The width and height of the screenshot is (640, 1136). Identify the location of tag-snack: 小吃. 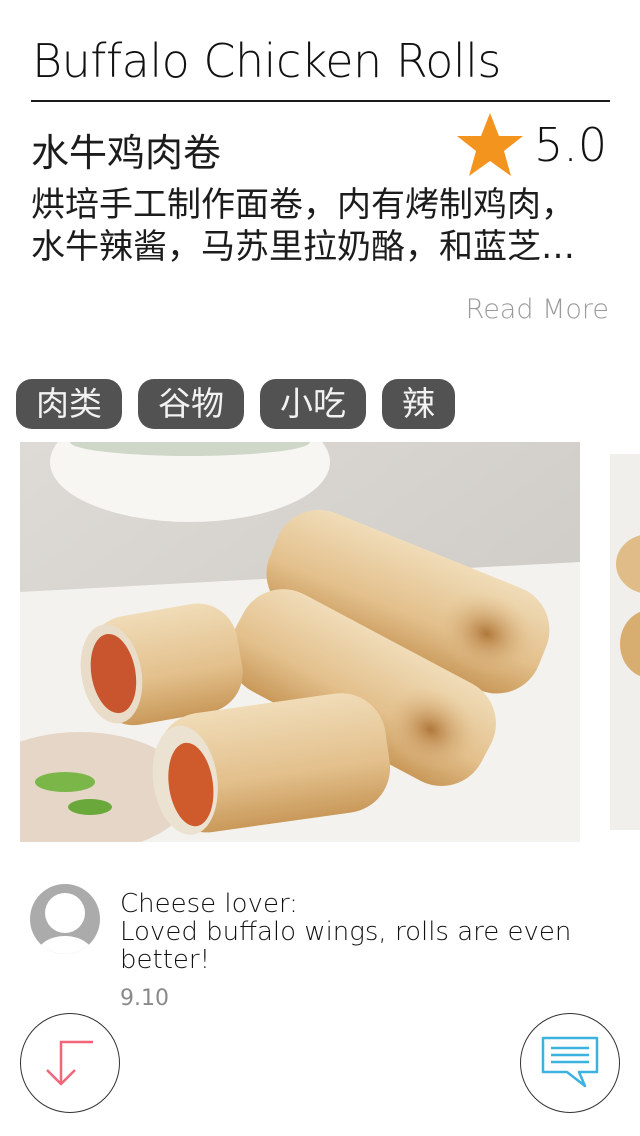
(313, 404).